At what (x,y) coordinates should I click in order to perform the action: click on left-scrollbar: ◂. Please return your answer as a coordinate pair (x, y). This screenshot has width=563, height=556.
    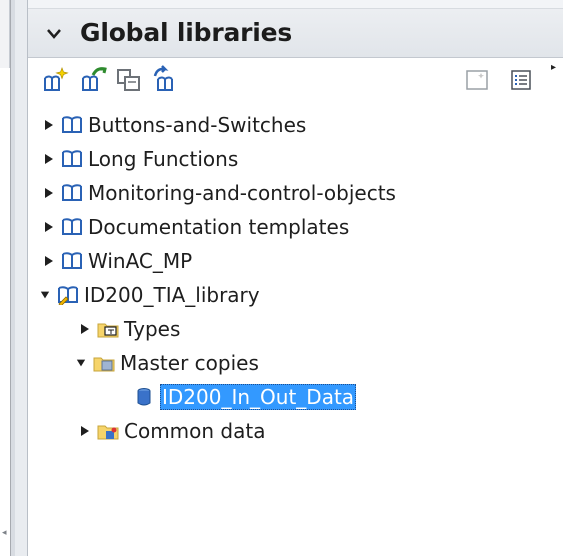
    Looking at the image, I should click on (5, 278).